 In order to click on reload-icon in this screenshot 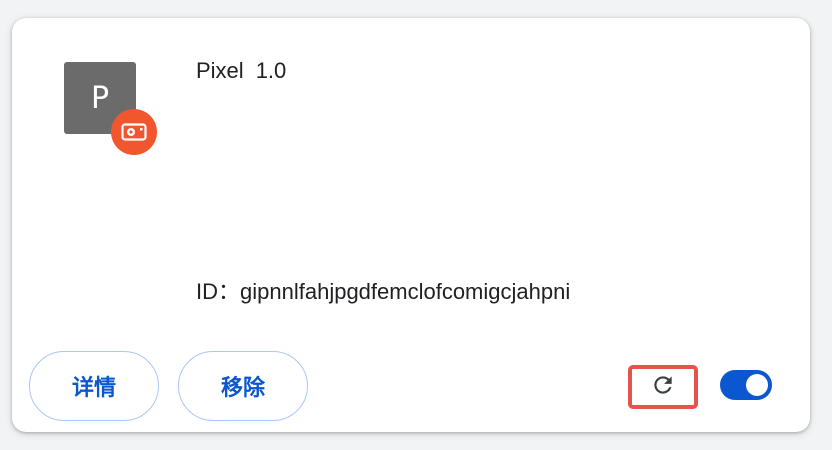, I will do `click(663, 387)`.